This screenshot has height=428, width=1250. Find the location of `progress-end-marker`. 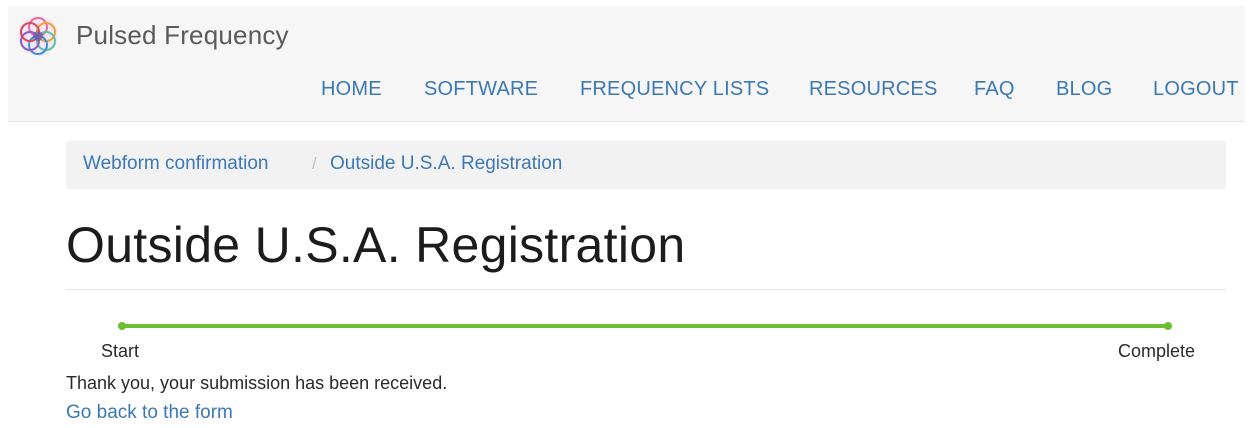

progress-end-marker is located at coordinates (1168, 326).